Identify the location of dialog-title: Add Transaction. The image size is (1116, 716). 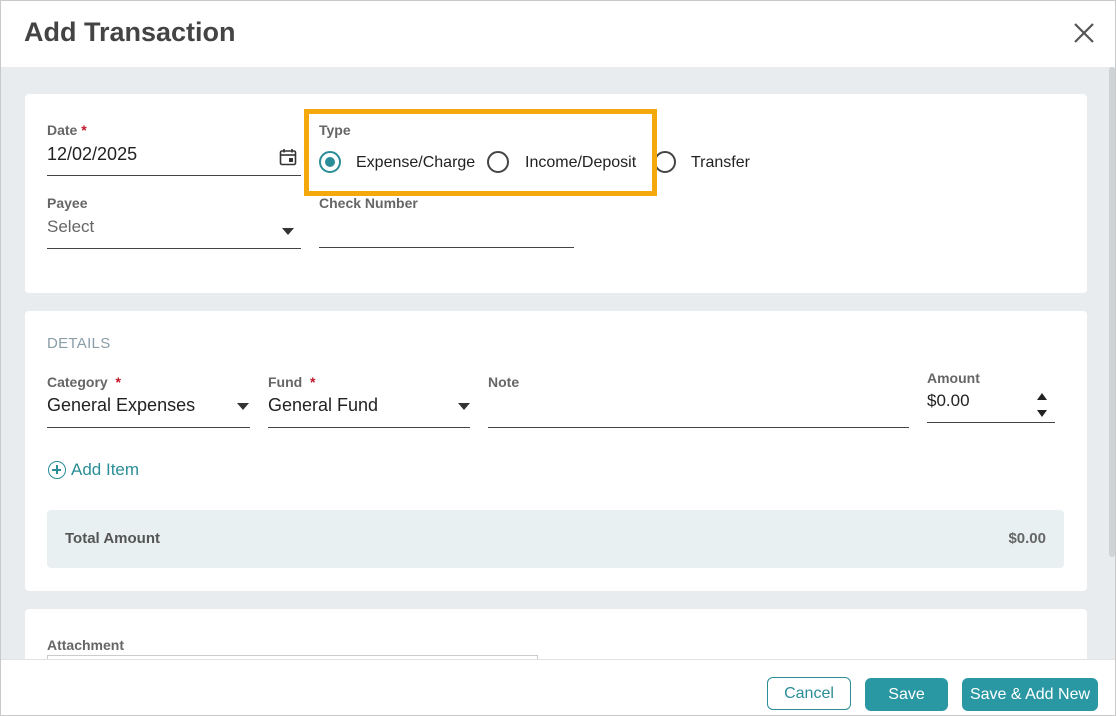
(130, 32).